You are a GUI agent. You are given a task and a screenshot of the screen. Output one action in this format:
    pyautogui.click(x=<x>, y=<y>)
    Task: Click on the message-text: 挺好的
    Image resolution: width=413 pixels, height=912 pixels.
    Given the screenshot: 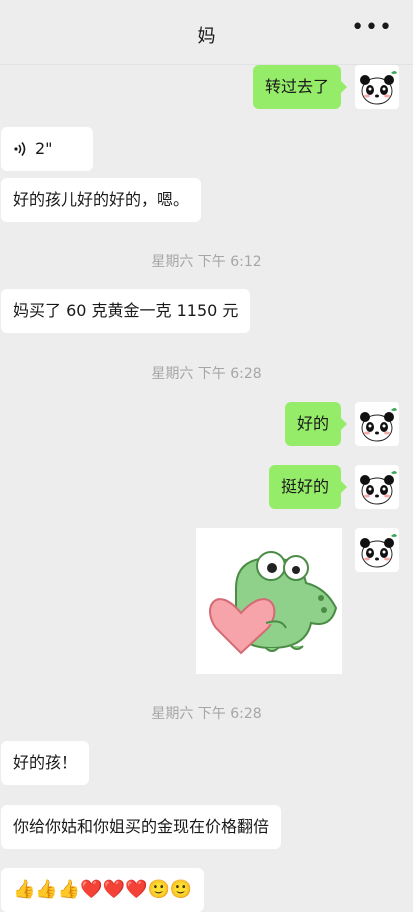 What is the action you would take?
    pyautogui.click(x=304, y=486)
    